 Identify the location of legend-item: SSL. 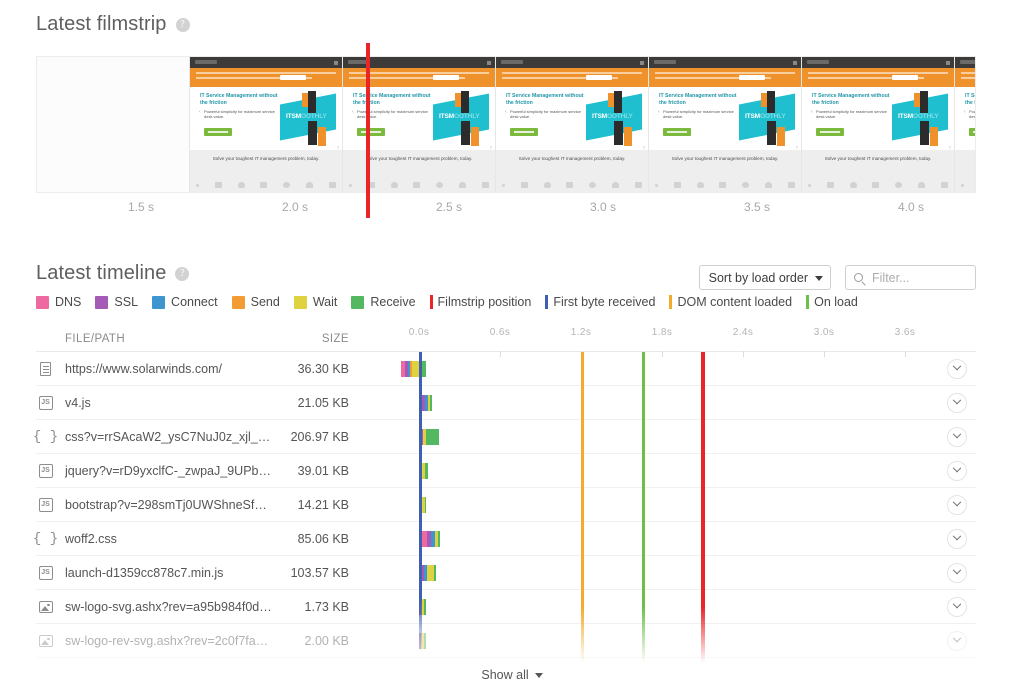
(116, 302).